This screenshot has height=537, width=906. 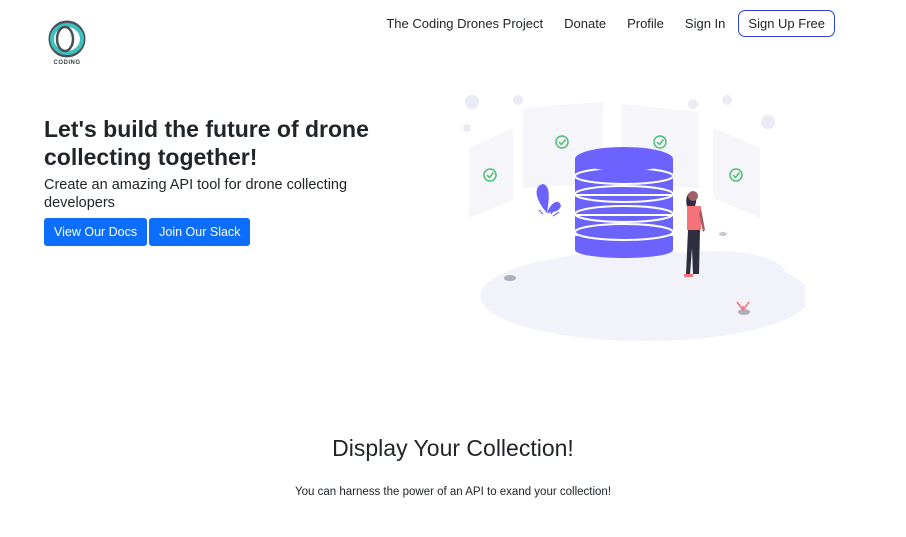 I want to click on hero-buttons: View Our Docs Join Our Slack, so click(x=148, y=232).